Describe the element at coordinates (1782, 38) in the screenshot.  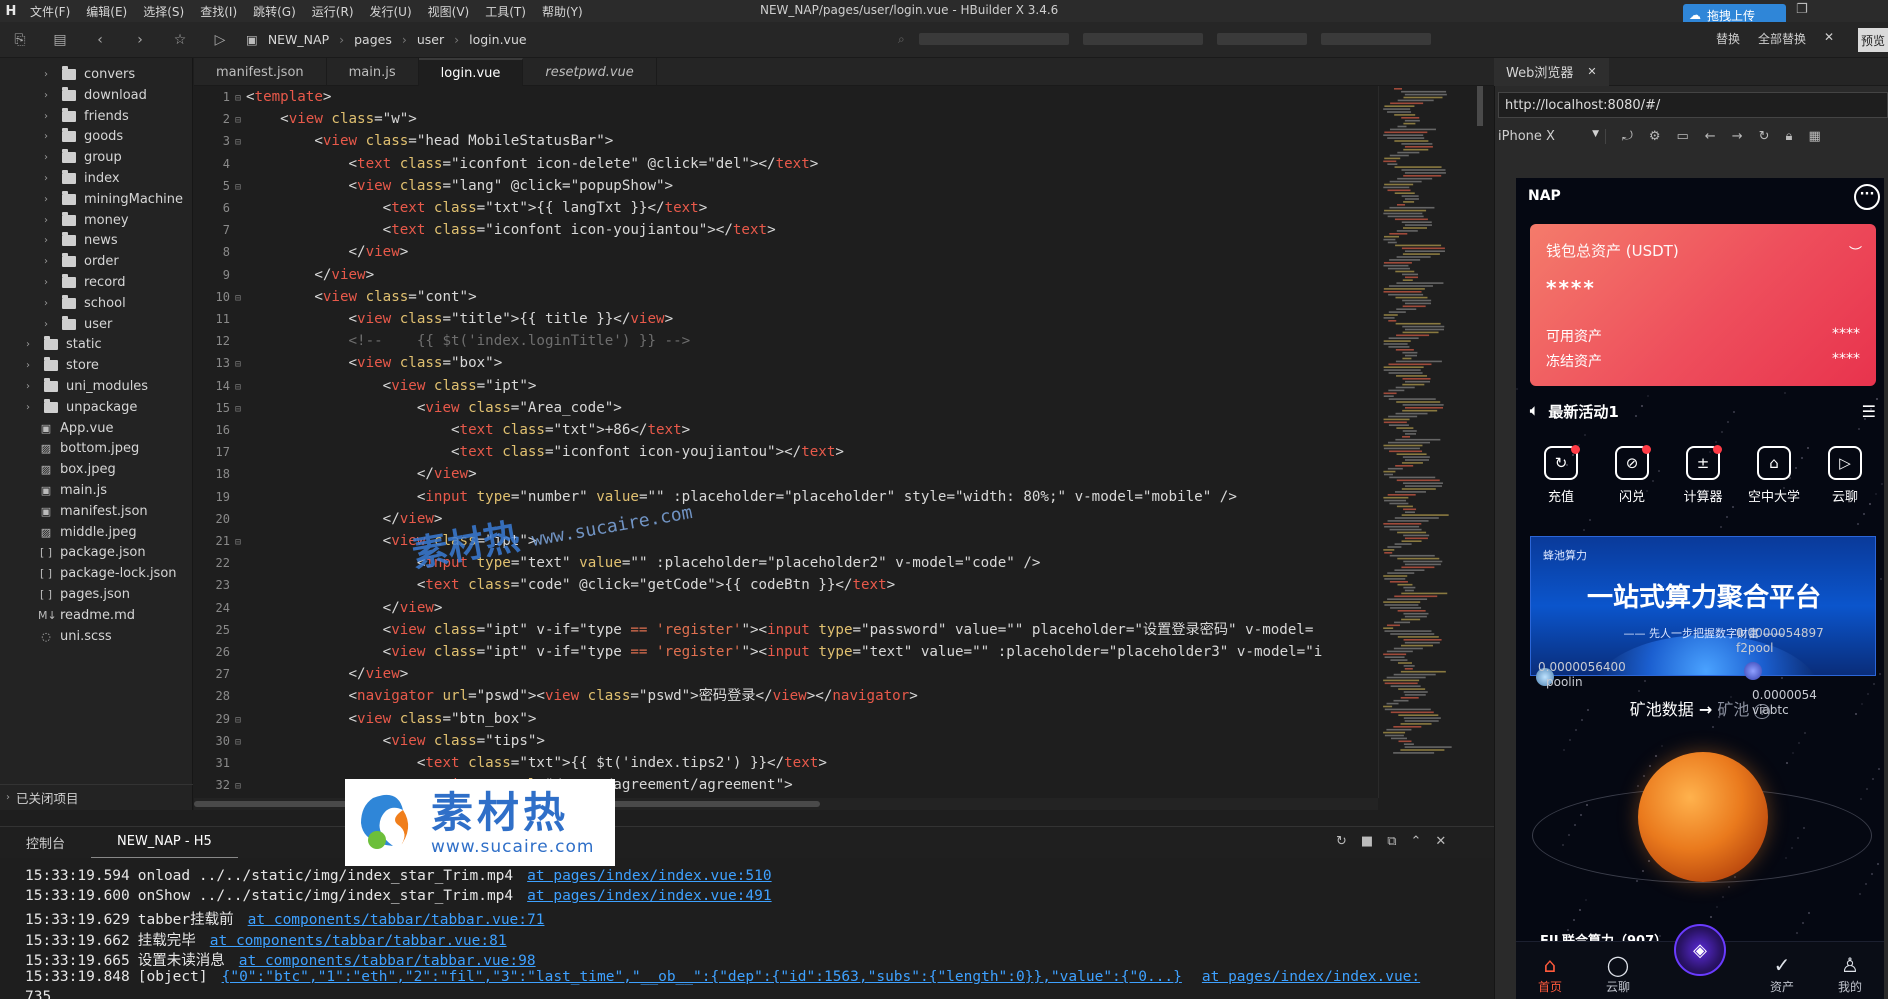
I see `replace-all-button: 全部替换` at that location.